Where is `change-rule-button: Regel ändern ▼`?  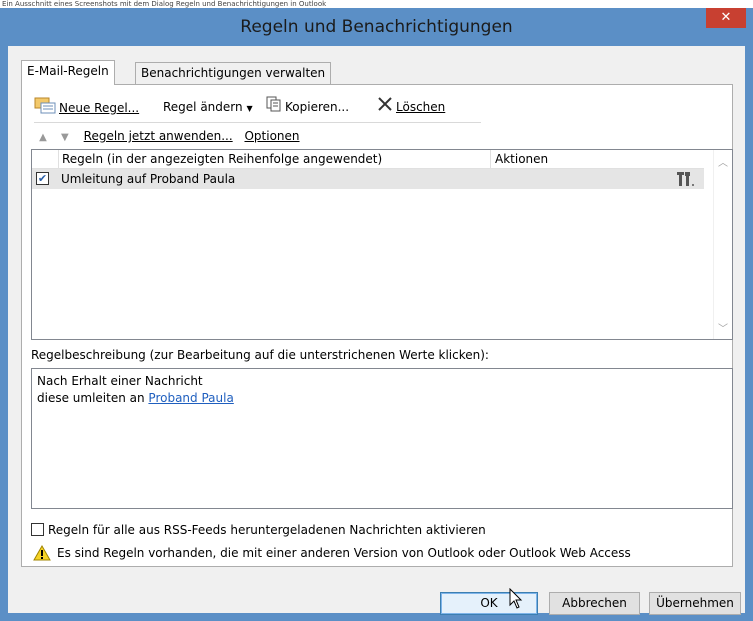
change-rule-button: Regel ändern ▼ is located at coordinates (208, 107).